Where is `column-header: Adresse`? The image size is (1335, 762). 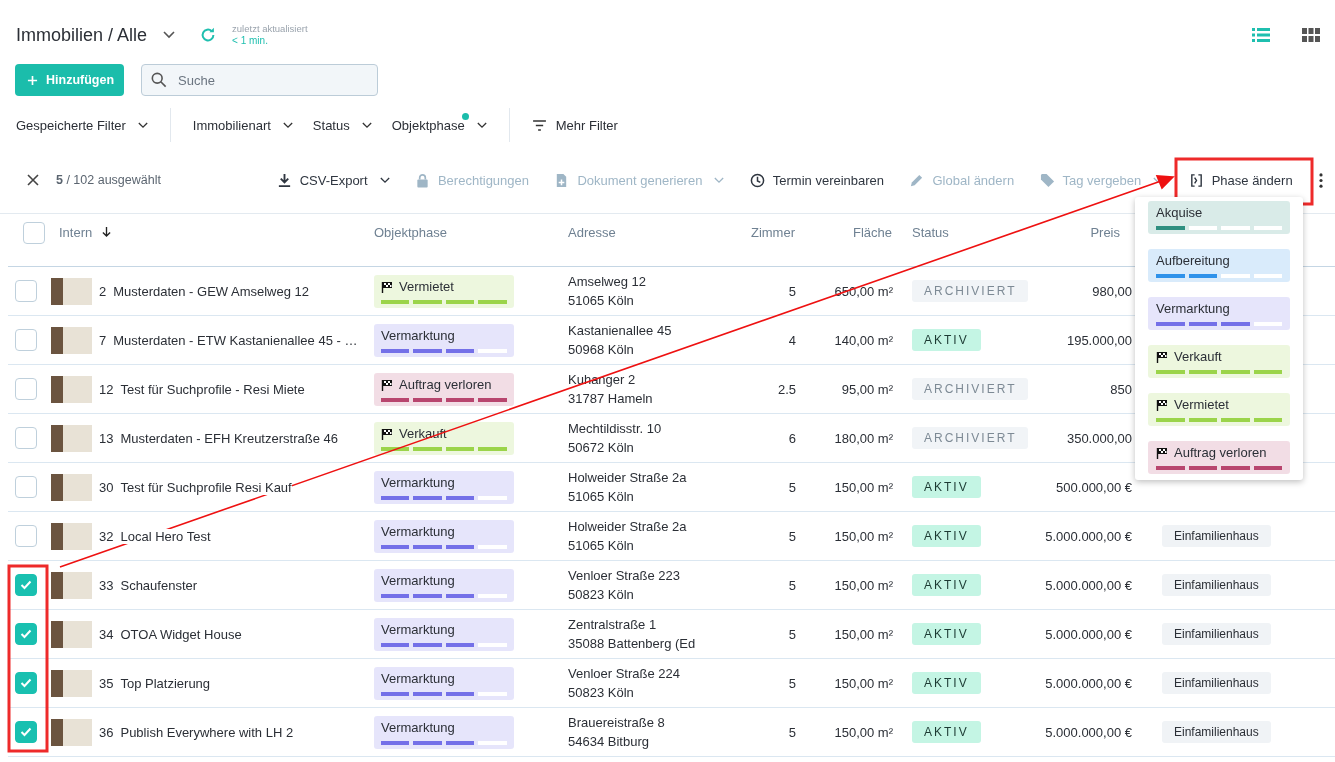 column-header: Adresse is located at coordinates (592, 232).